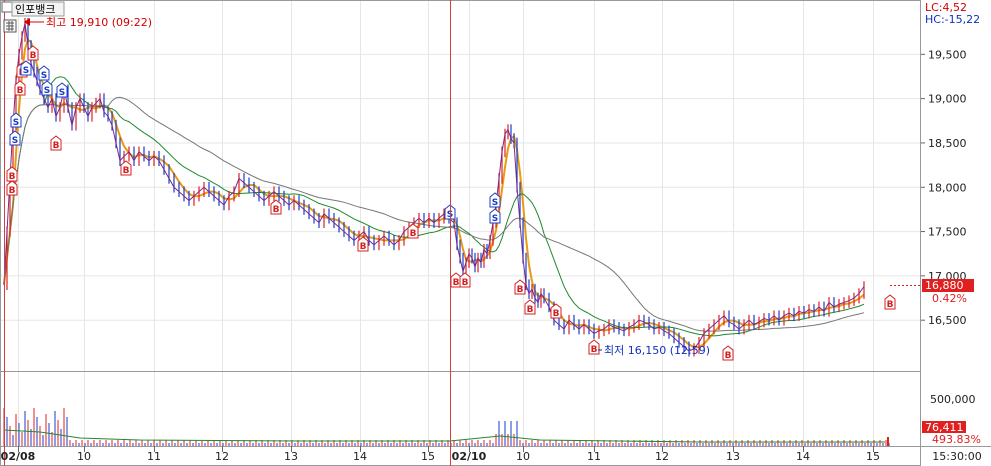  Describe the element at coordinates (947, 320) in the screenshot. I see `y-tick-label: 16,500` at that location.